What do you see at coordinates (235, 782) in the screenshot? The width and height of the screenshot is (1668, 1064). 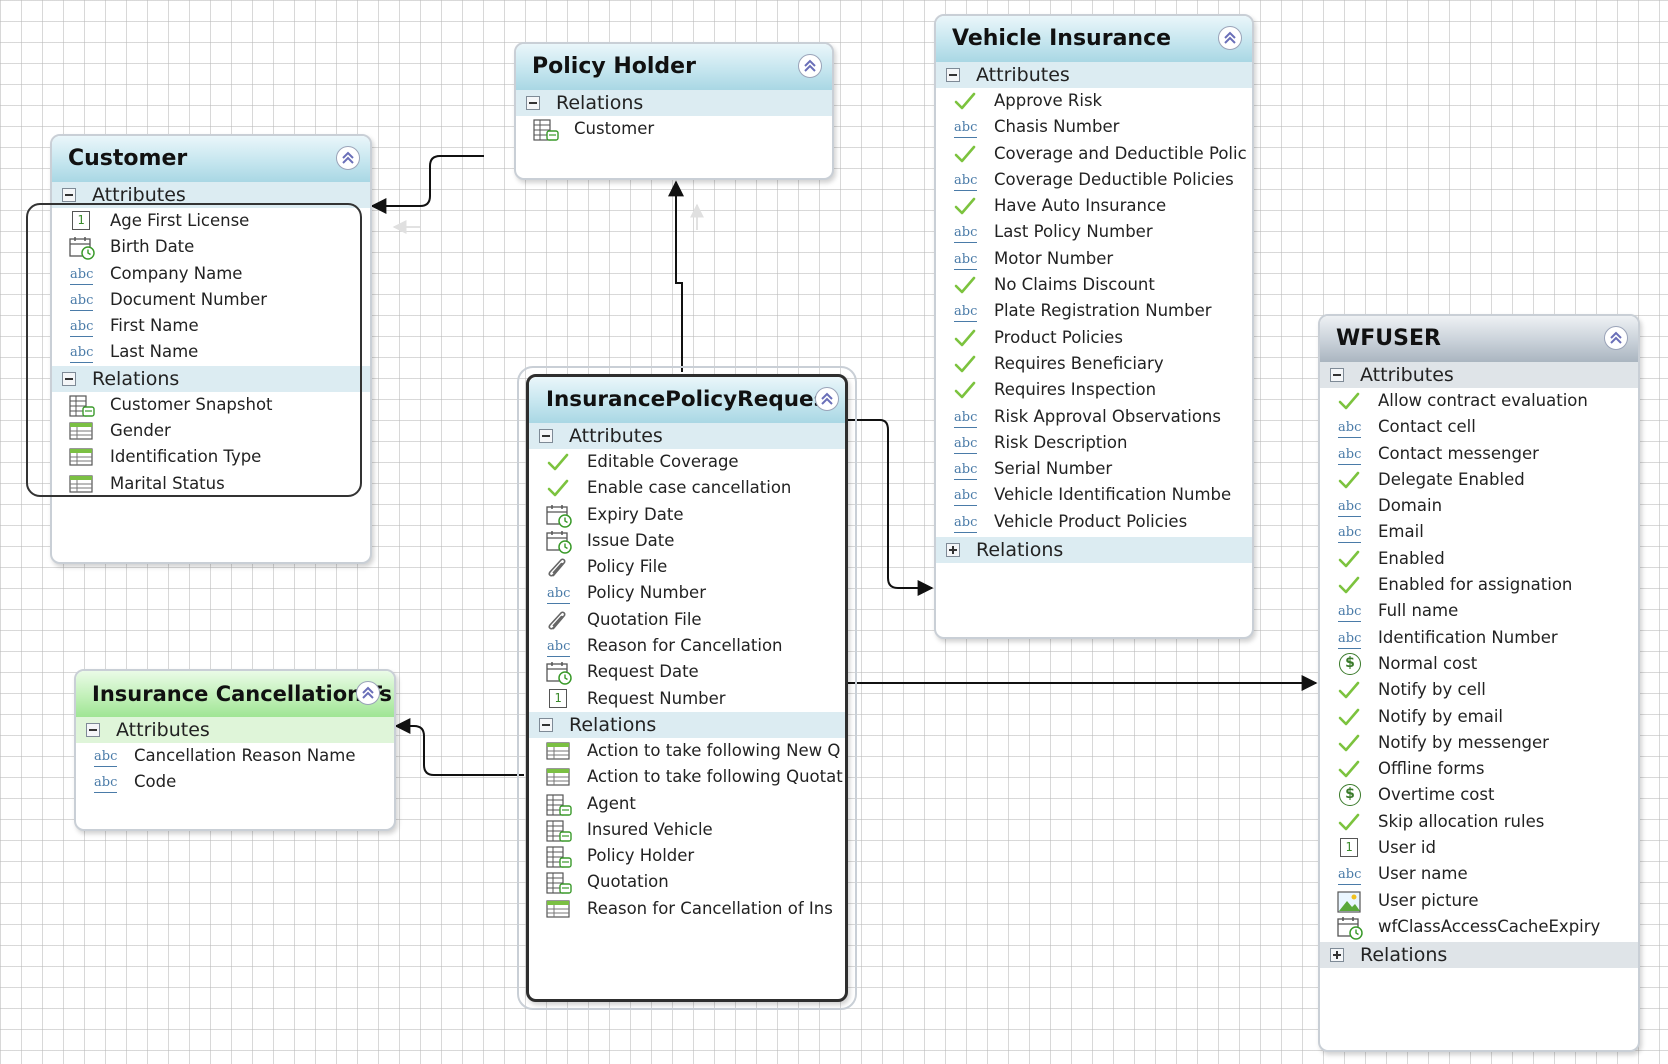 I see `list-item: abc Code` at bounding box center [235, 782].